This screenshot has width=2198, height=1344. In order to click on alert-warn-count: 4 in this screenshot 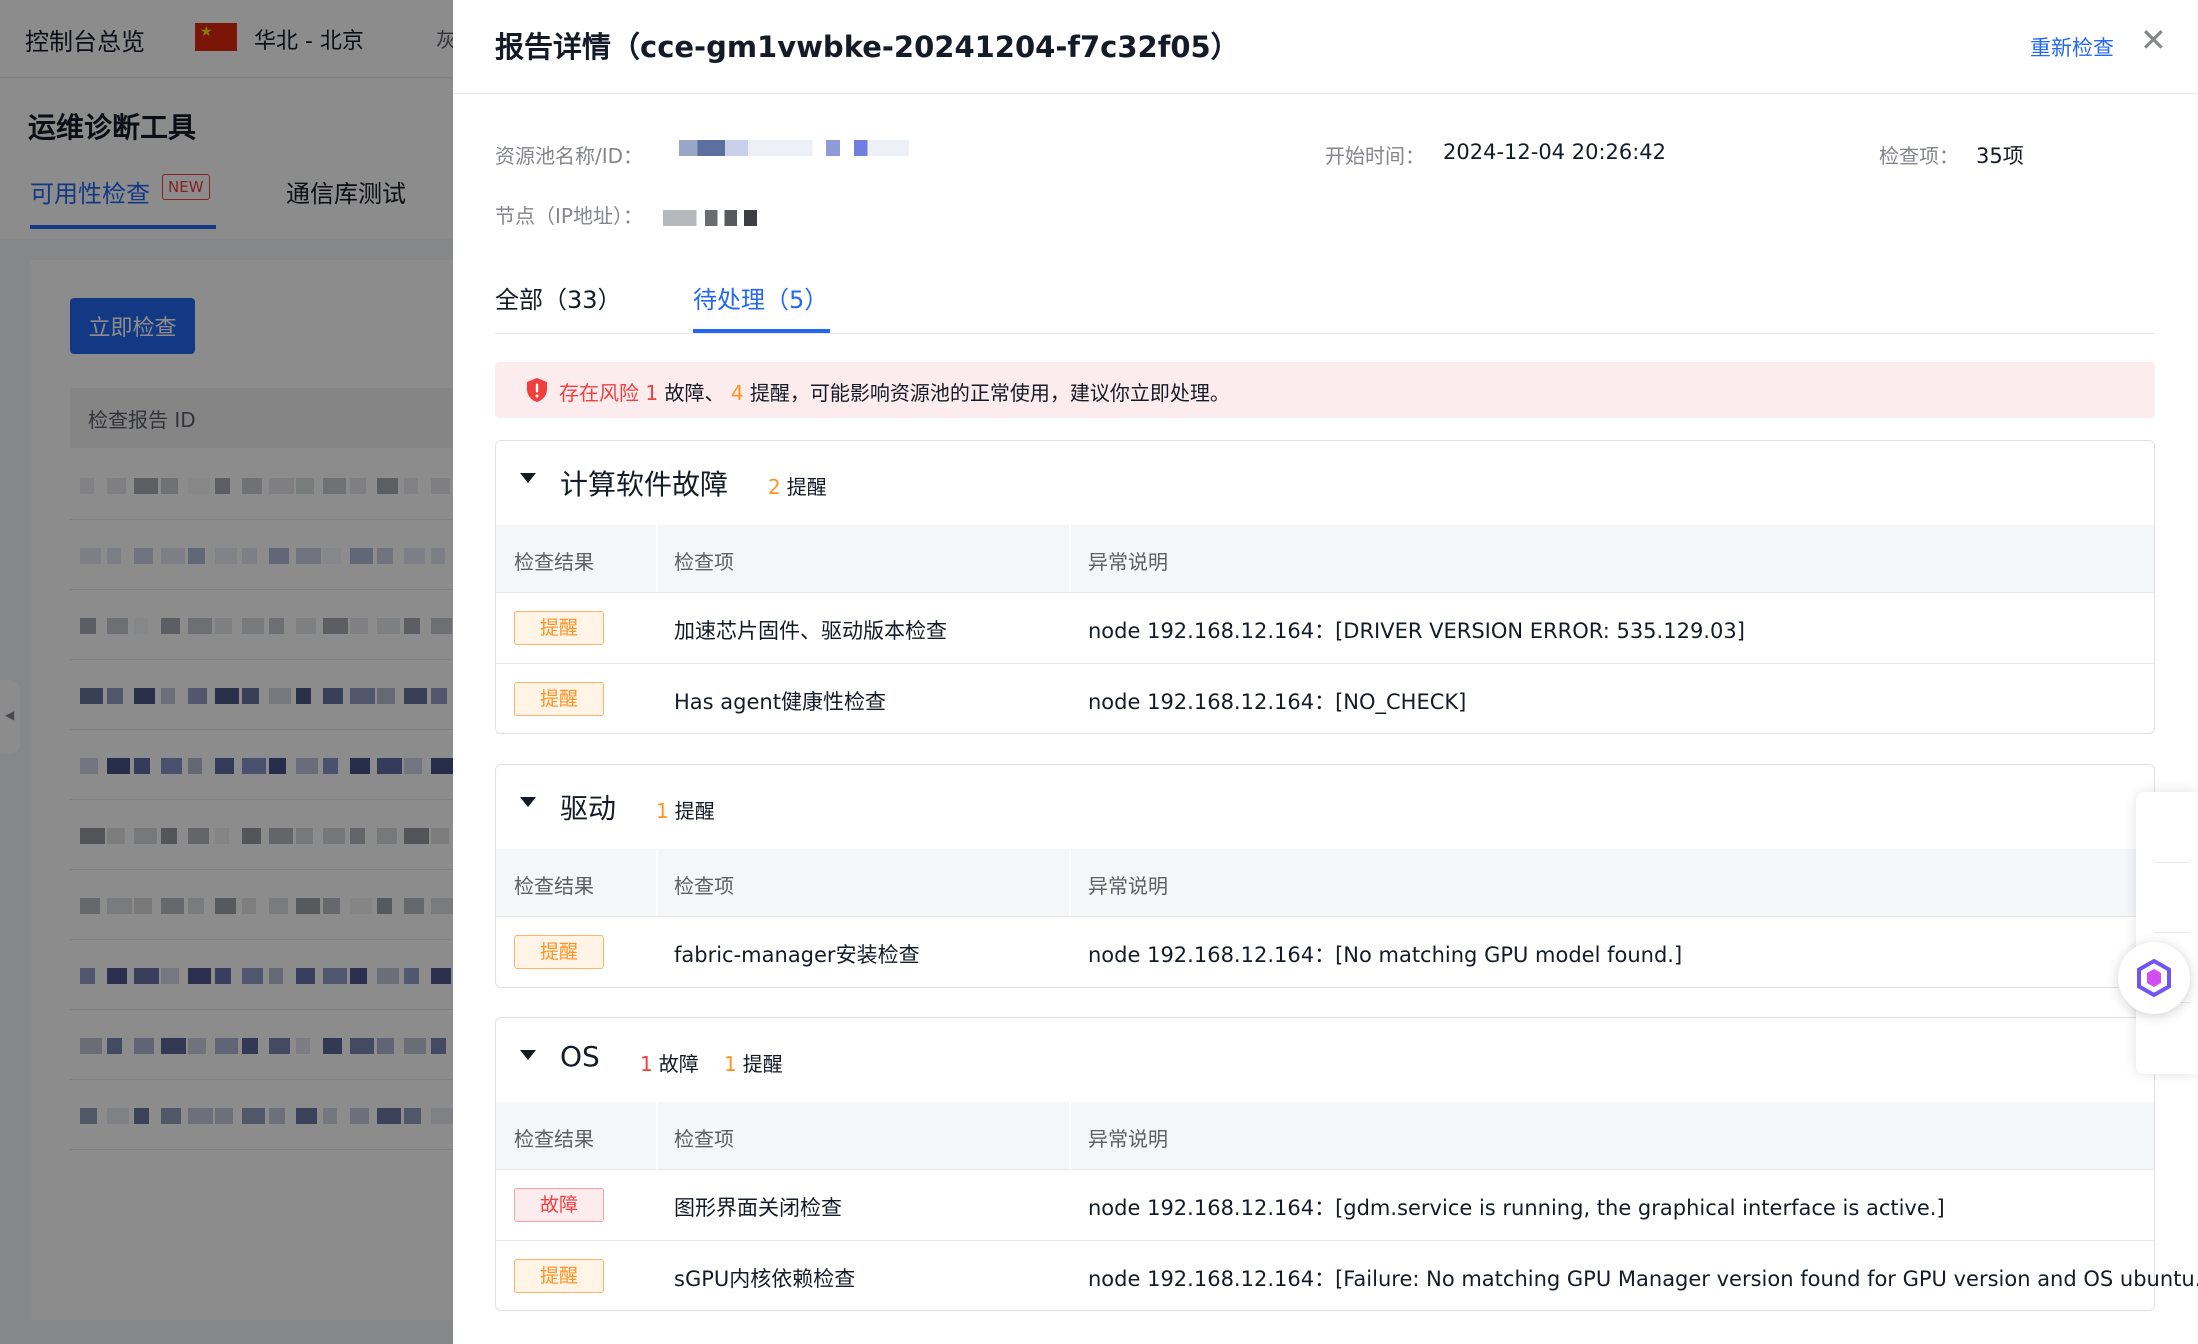, I will do `click(737, 393)`.